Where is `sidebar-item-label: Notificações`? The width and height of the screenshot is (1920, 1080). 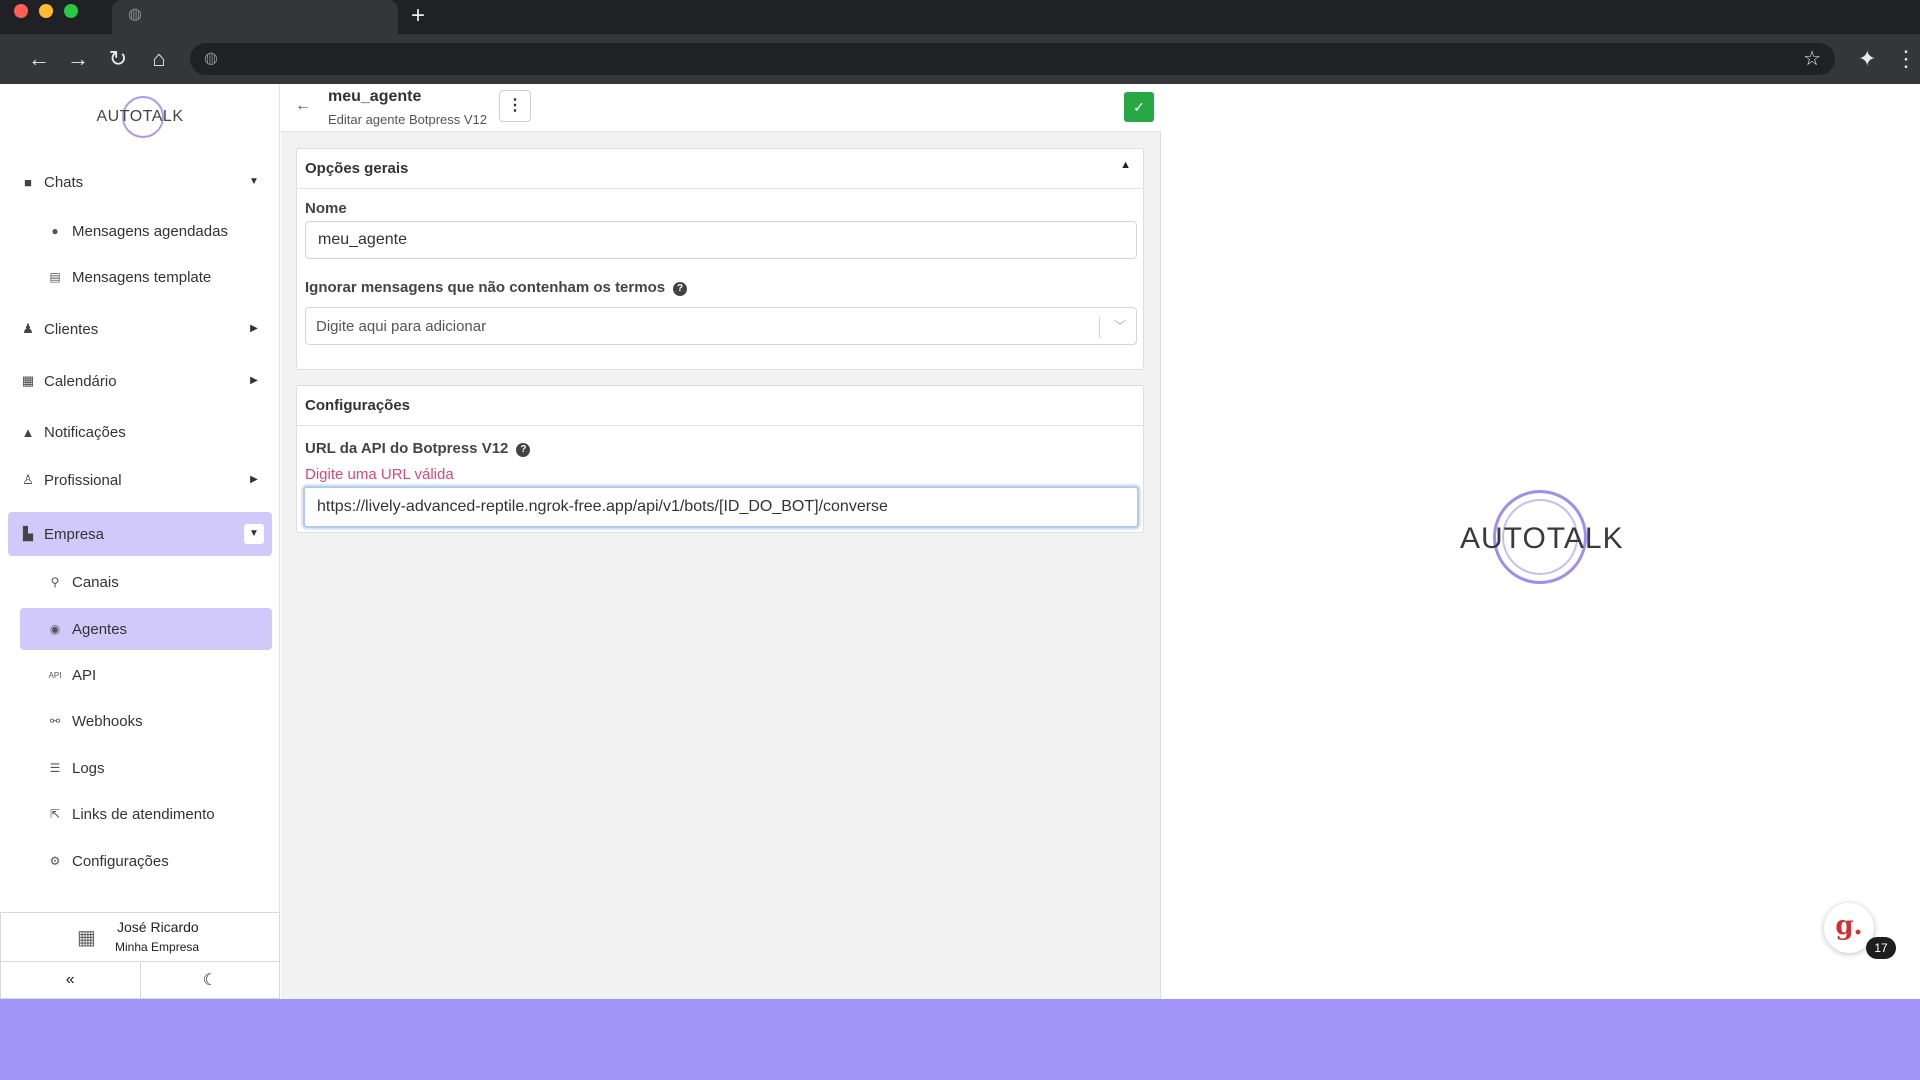
sidebar-item-label: Notificações is located at coordinates (85, 432).